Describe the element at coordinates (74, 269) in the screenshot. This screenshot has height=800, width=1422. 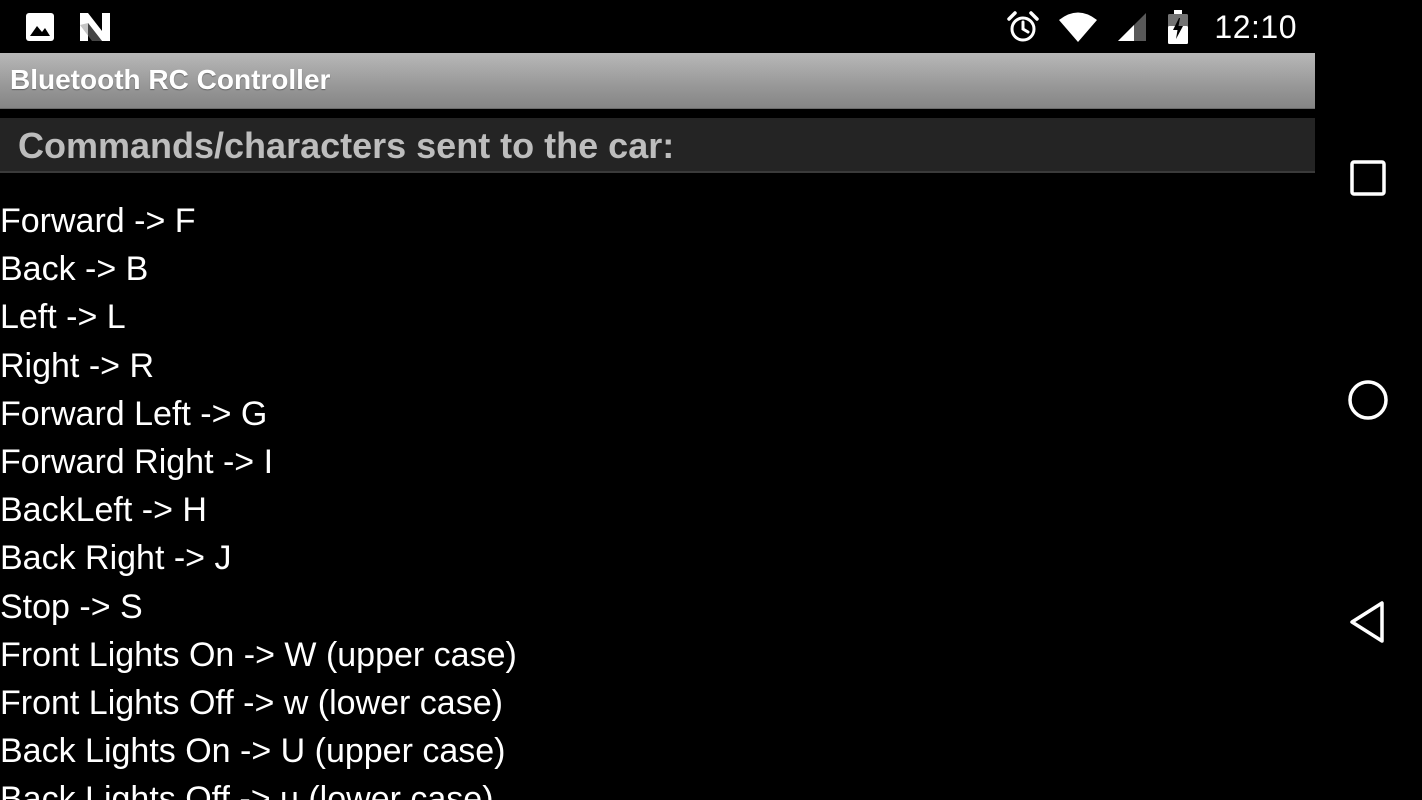
I see `command-item-back: Back -> B` at that location.